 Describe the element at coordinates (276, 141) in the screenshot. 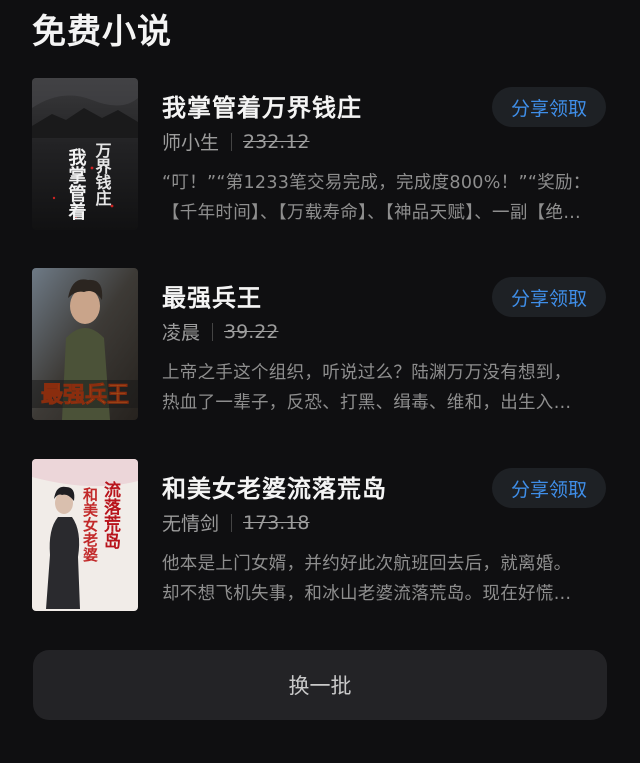

I see `book-price: 232.12` at that location.